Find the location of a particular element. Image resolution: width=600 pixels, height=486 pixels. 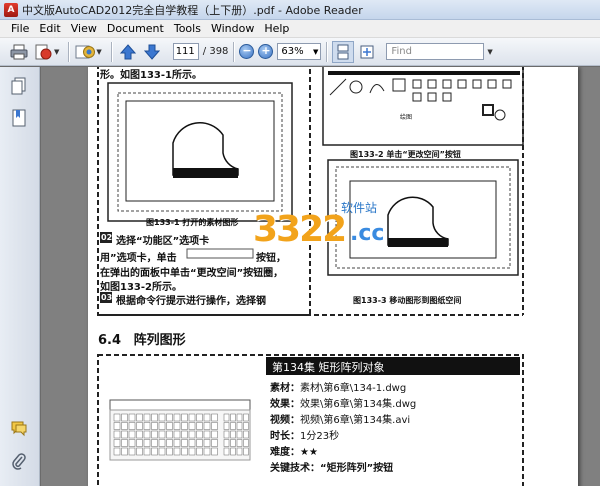

zoom-select: 63% ▼ is located at coordinates (299, 51).